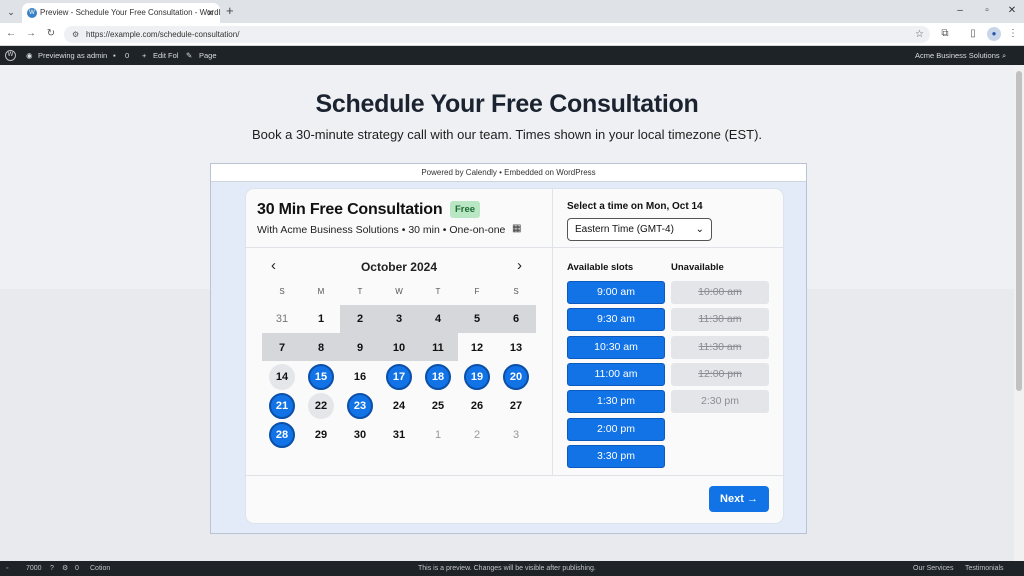 The width and height of the screenshot is (1024, 576). I want to click on comments-count: 0, so click(127, 55).